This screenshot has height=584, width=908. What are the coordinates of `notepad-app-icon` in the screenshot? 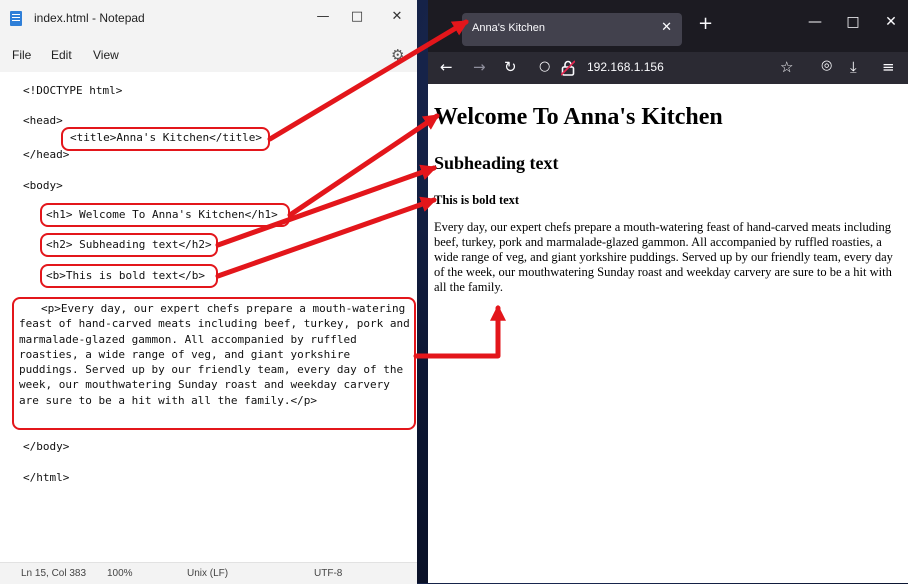 It's located at (16, 18).